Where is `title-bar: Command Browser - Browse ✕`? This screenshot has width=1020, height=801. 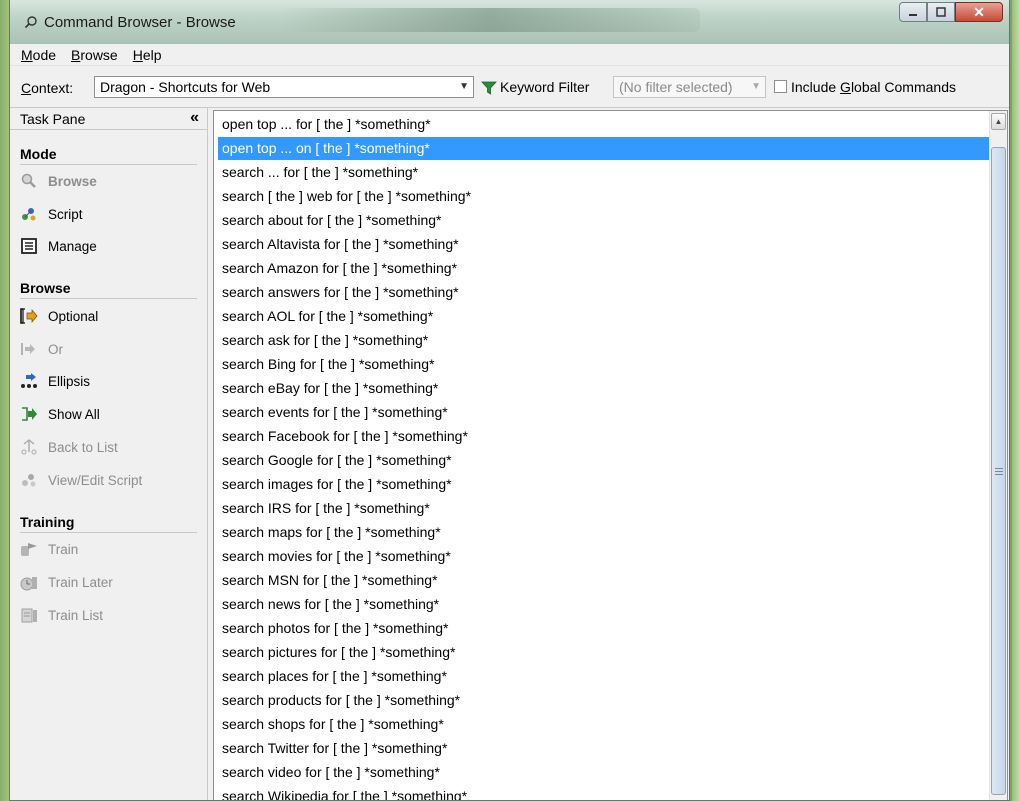
title-bar: Command Browser - Browse ✕ is located at coordinates (509, 22).